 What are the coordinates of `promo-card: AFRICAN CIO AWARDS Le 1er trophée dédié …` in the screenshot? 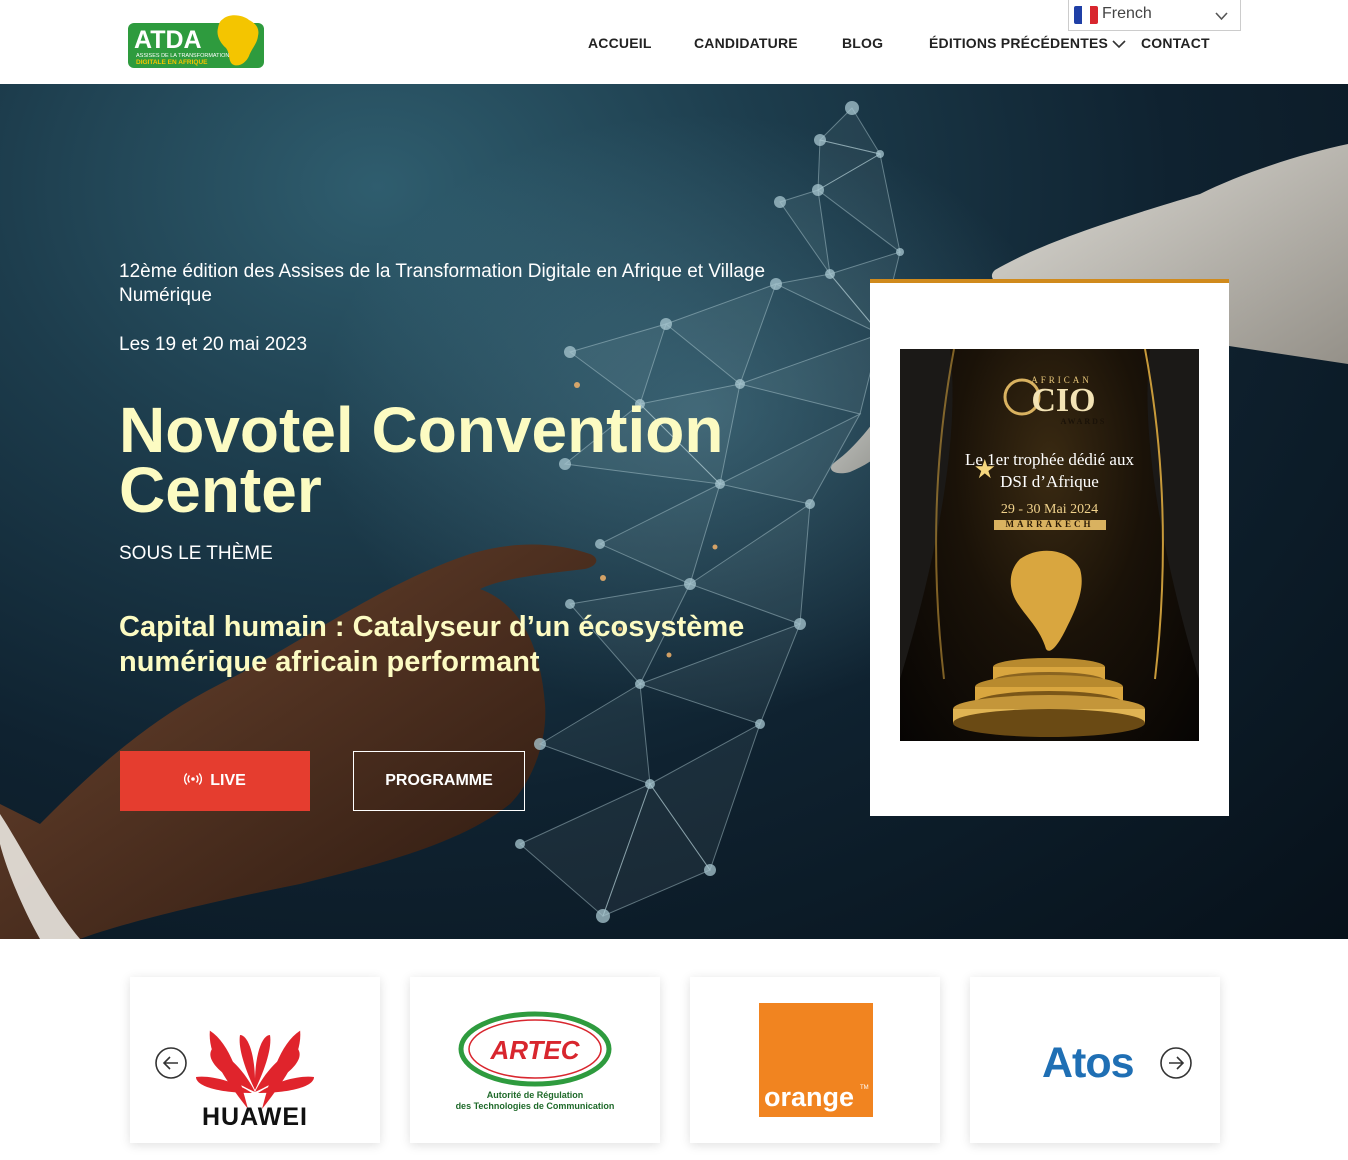 It's located at (1049, 547).